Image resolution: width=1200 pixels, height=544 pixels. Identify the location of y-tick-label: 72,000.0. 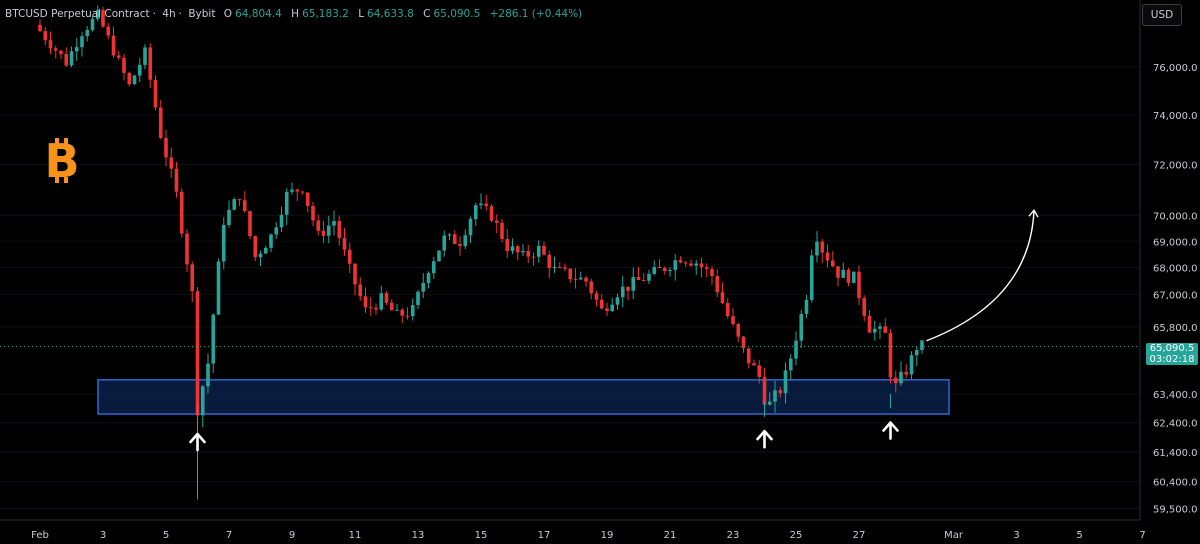
(1175, 166).